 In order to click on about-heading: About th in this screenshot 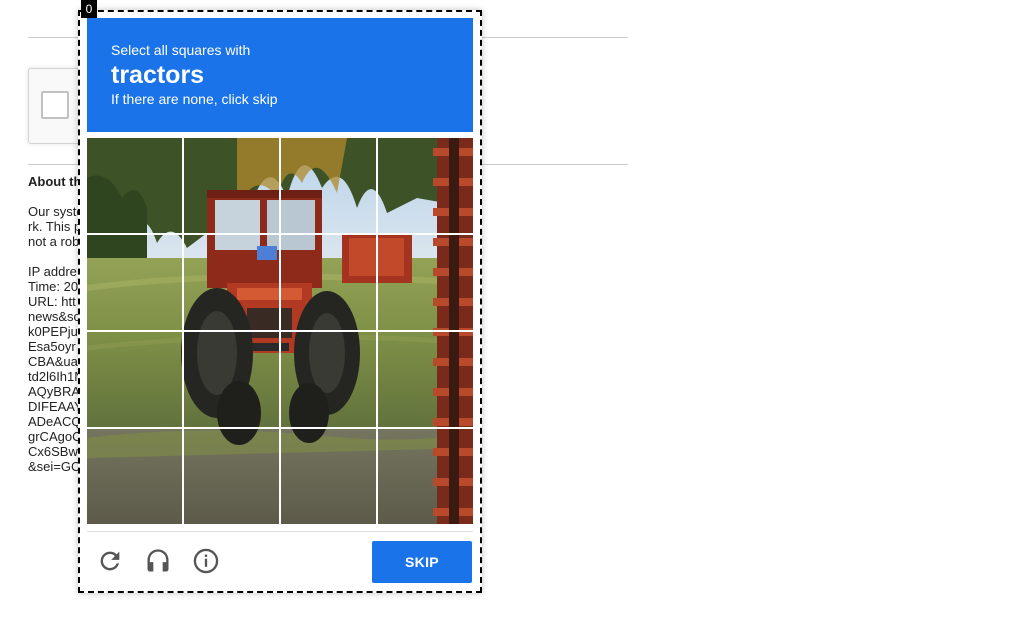, I will do `click(55, 181)`.